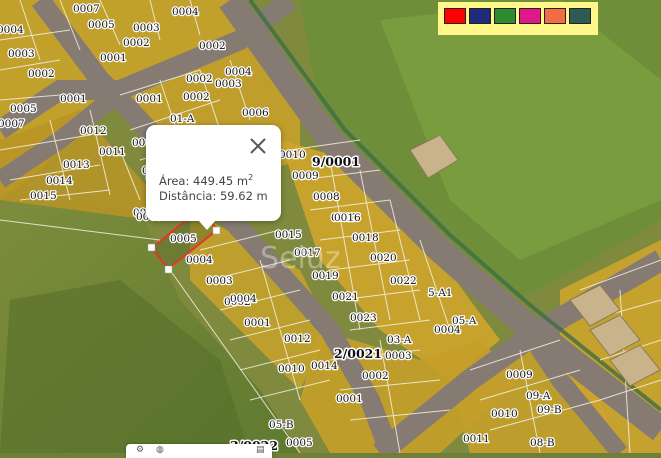 Image resolution: width=661 pixels, height=458 pixels. Describe the element at coordinates (258, 146) in the screenshot. I see `close-icon` at that location.